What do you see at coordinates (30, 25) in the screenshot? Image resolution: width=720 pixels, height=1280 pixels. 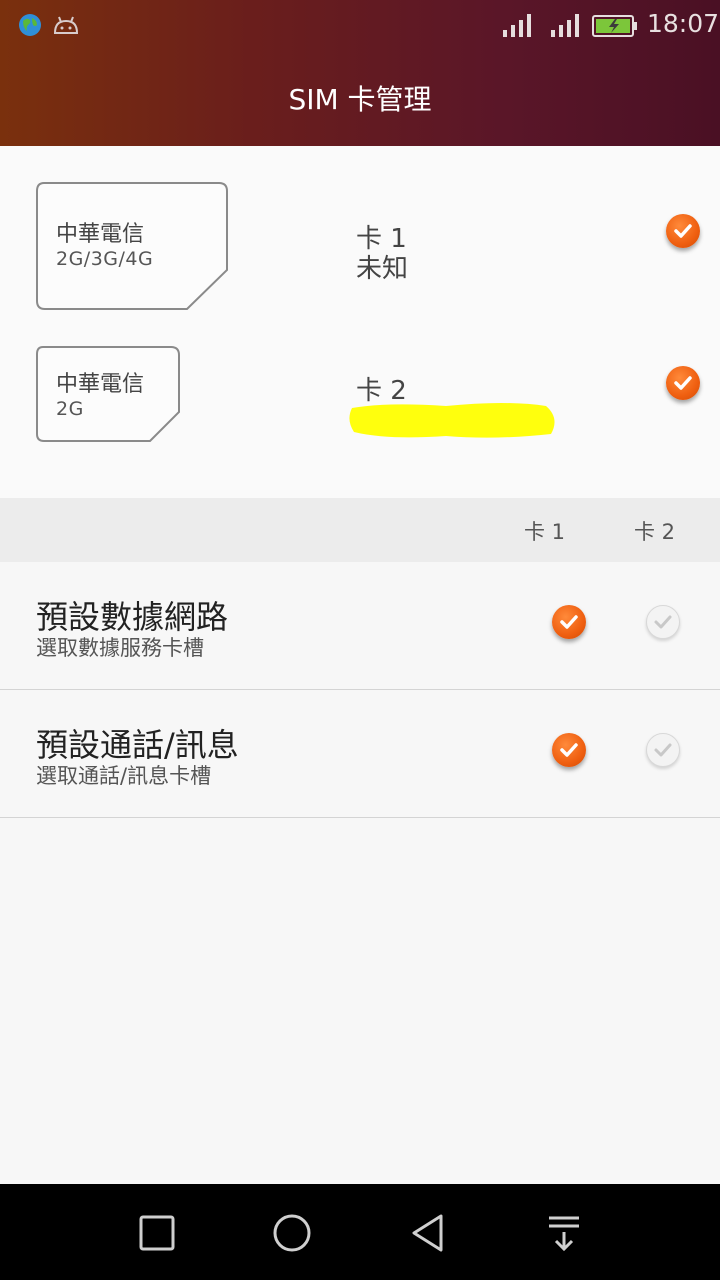 I see `globe-icon` at bounding box center [30, 25].